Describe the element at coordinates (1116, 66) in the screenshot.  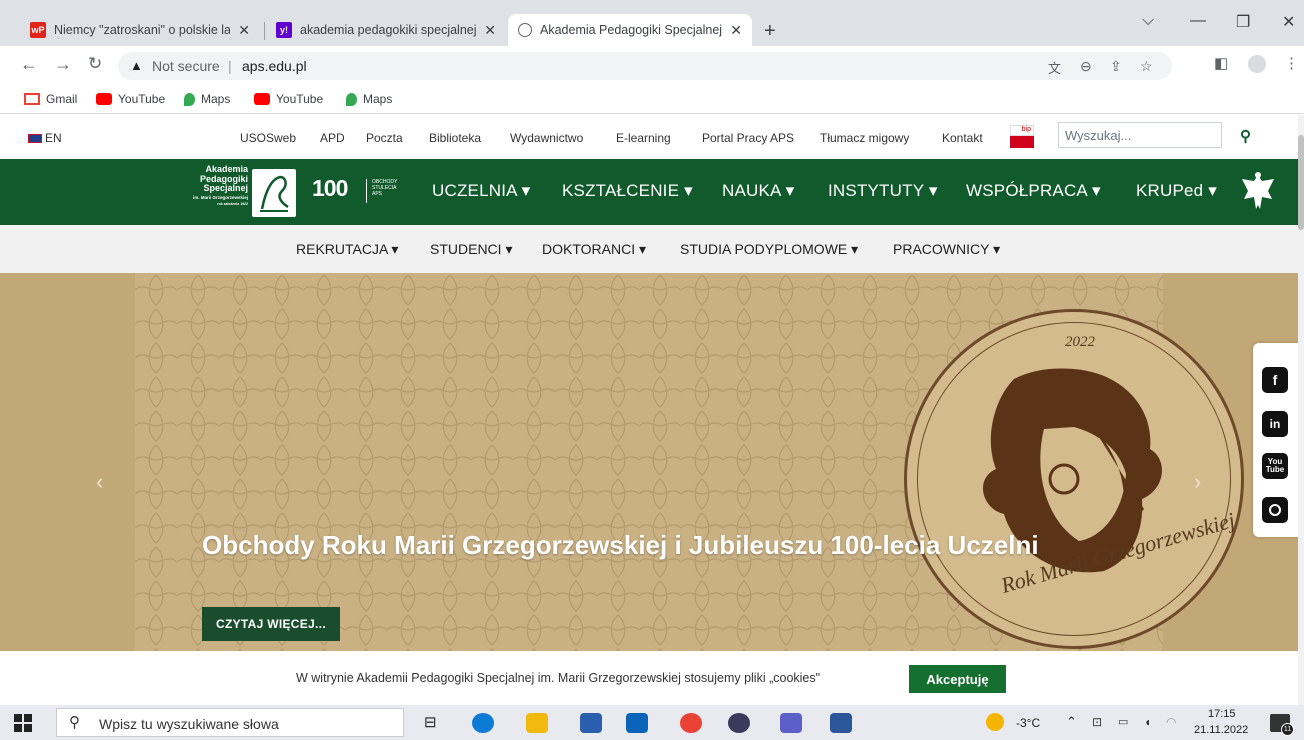
I see `share-icon: ⇪` at that location.